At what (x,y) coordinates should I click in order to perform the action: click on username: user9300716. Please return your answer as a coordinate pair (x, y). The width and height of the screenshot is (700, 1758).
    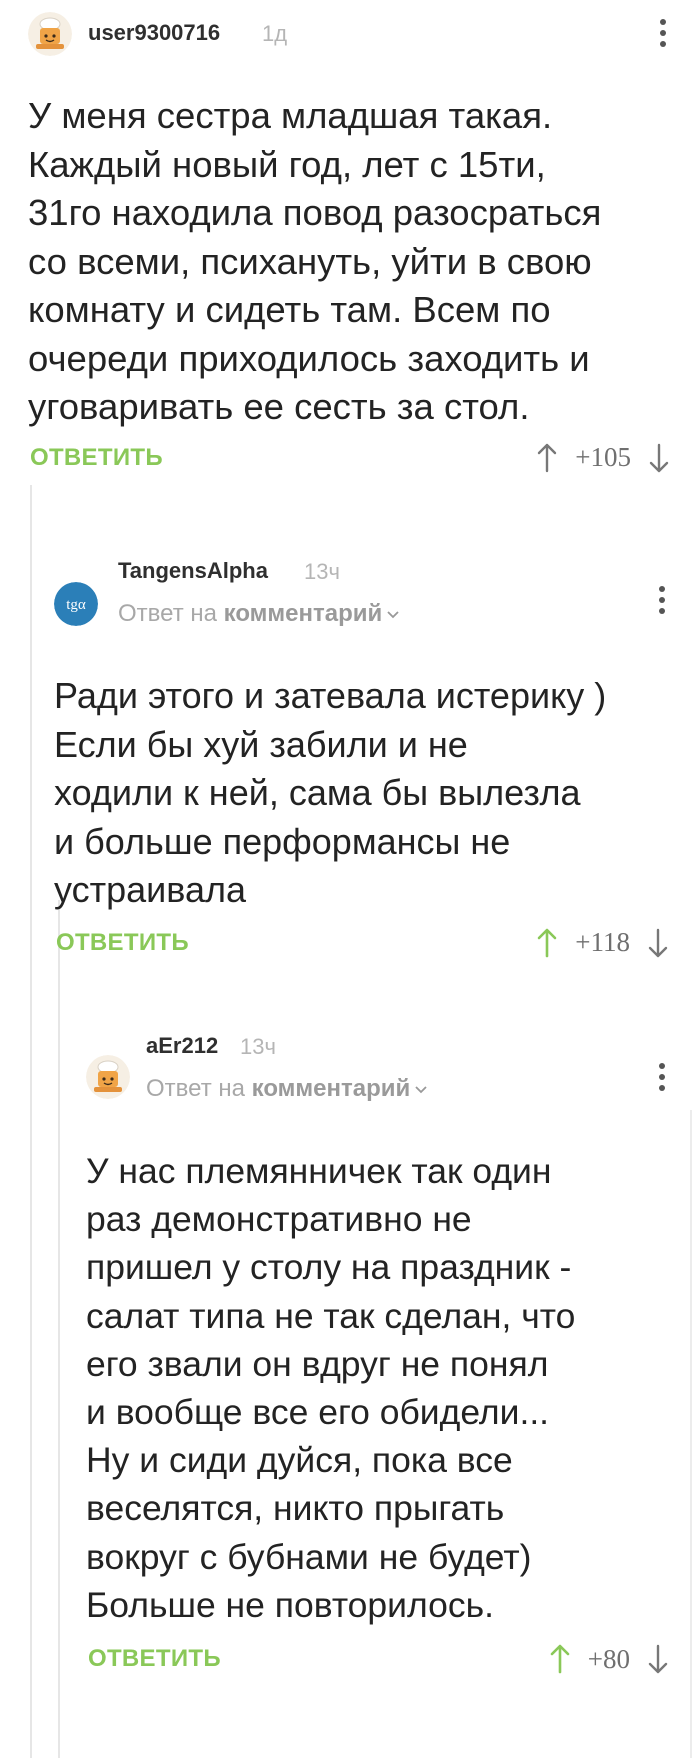
    Looking at the image, I should click on (154, 33).